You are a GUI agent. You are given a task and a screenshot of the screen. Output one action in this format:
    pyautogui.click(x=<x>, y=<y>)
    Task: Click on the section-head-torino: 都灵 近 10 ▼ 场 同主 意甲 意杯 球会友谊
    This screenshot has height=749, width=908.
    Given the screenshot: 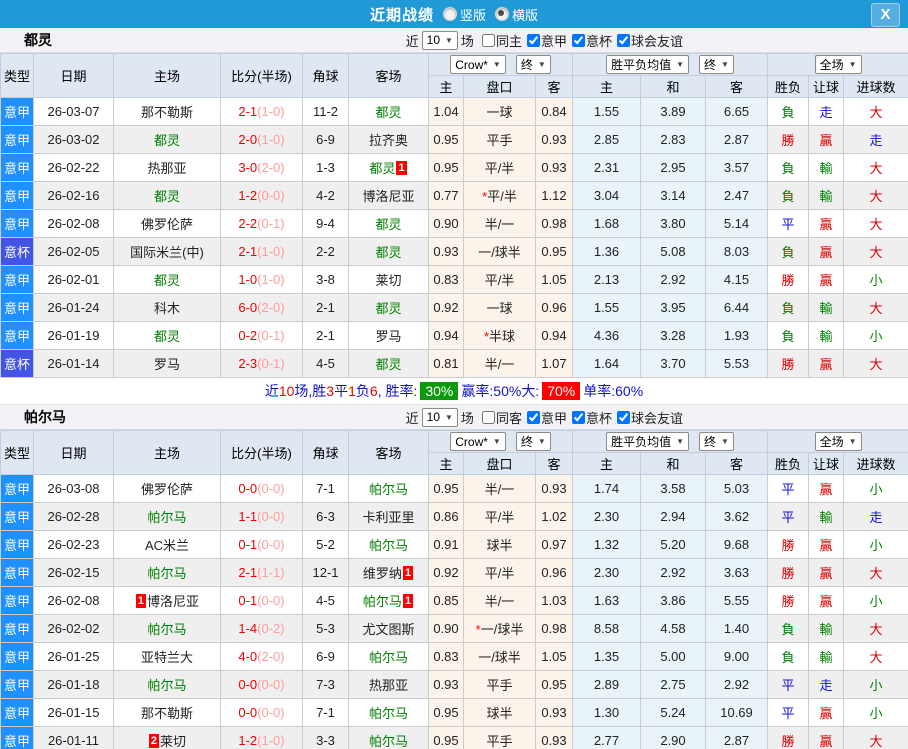 What is the action you would take?
    pyautogui.click(x=454, y=40)
    